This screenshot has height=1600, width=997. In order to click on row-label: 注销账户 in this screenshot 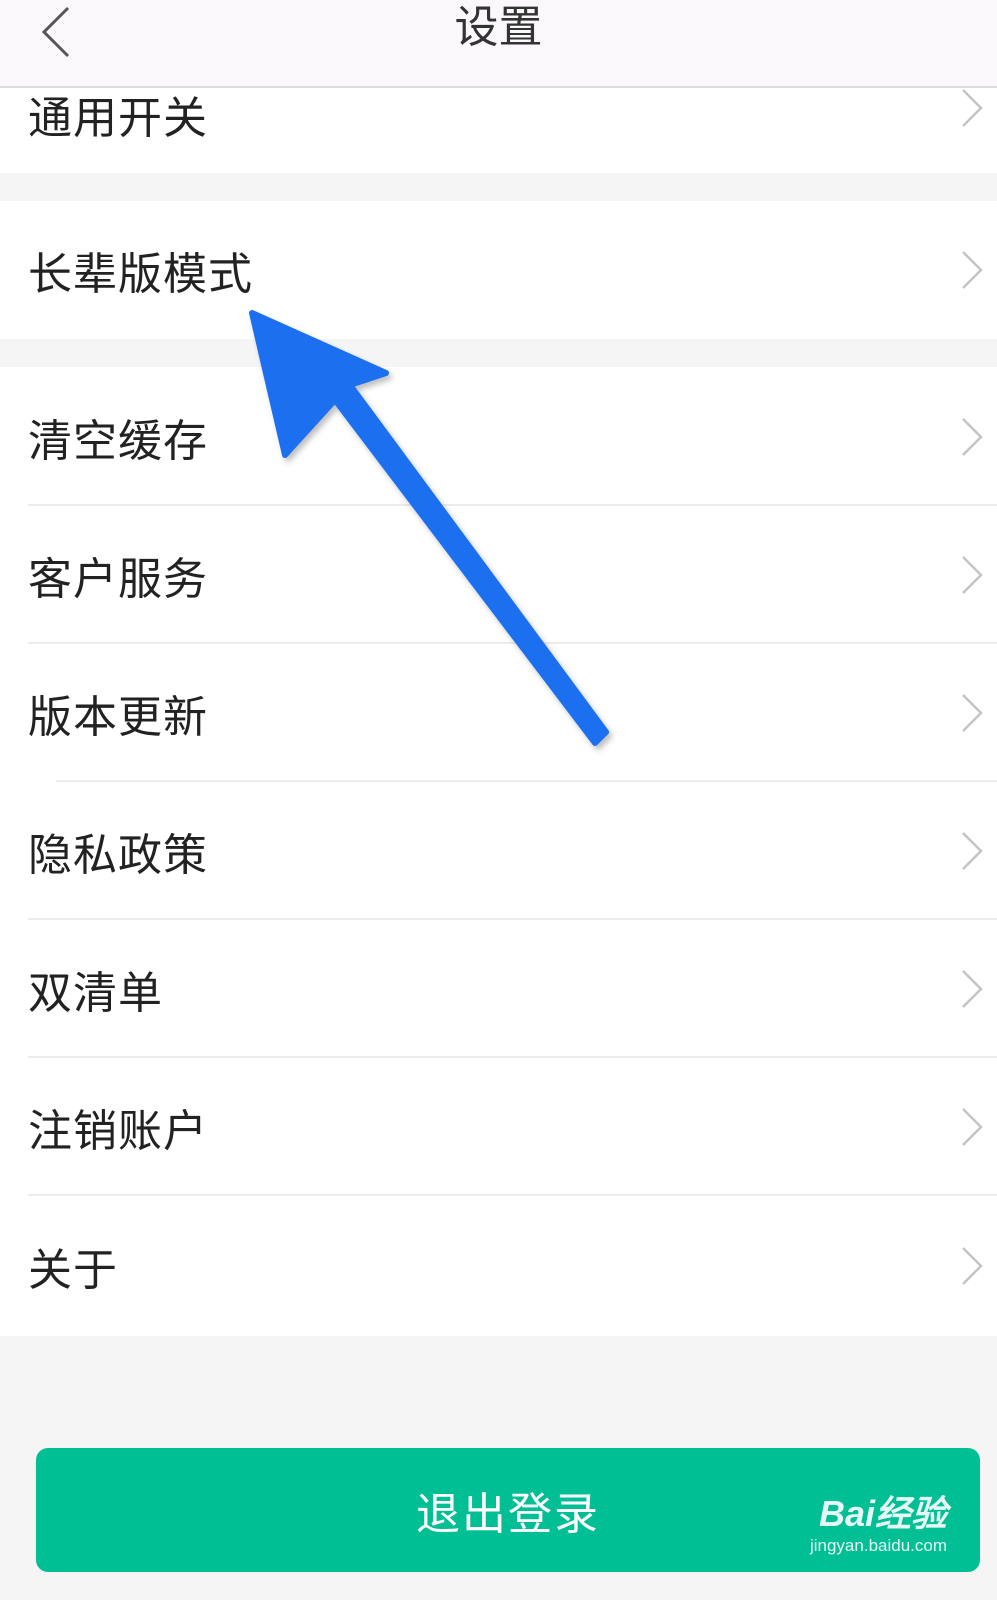, I will do `click(118, 1131)`.